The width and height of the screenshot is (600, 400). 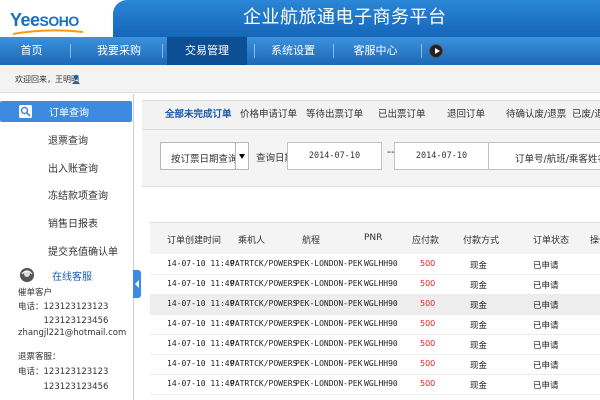 What do you see at coordinates (76, 79) in the screenshot?
I see `user-icon` at bounding box center [76, 79].